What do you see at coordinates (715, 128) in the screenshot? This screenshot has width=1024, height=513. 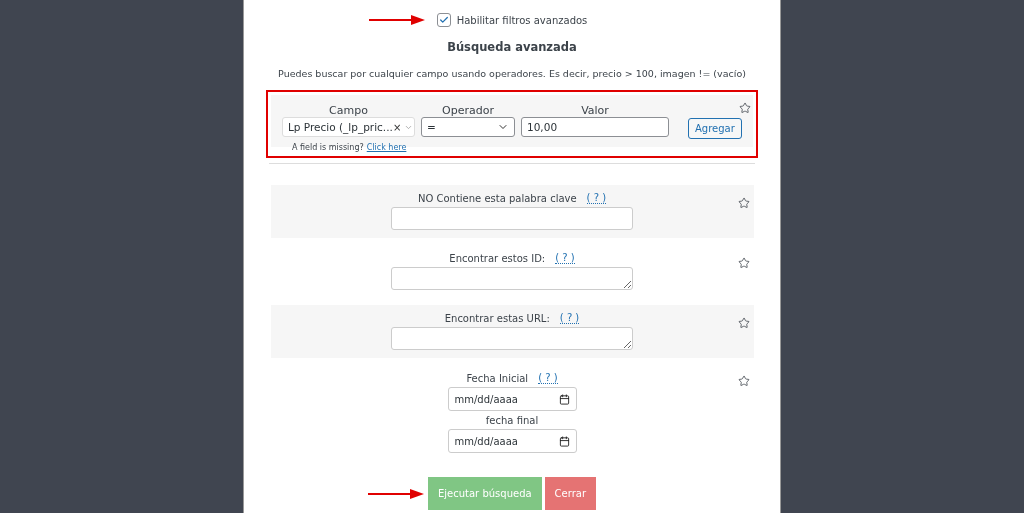 I see `add-button: Agregar` at bounding box center [715, 128].